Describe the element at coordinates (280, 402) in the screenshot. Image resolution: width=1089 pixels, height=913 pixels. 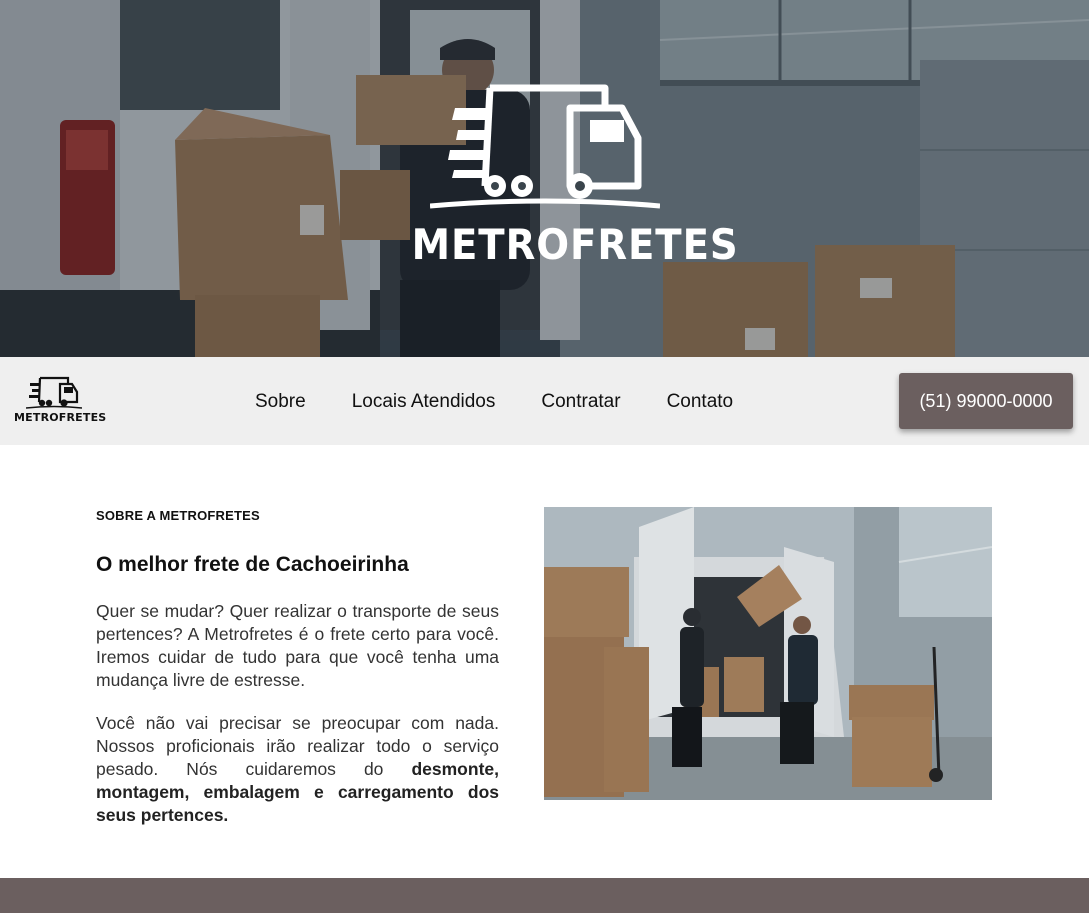
I see `nav-link-sobre: Sobre` at that location.